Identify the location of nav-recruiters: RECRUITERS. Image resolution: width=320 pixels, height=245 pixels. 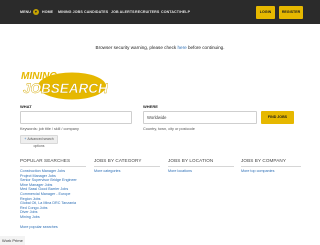
(147, 12).